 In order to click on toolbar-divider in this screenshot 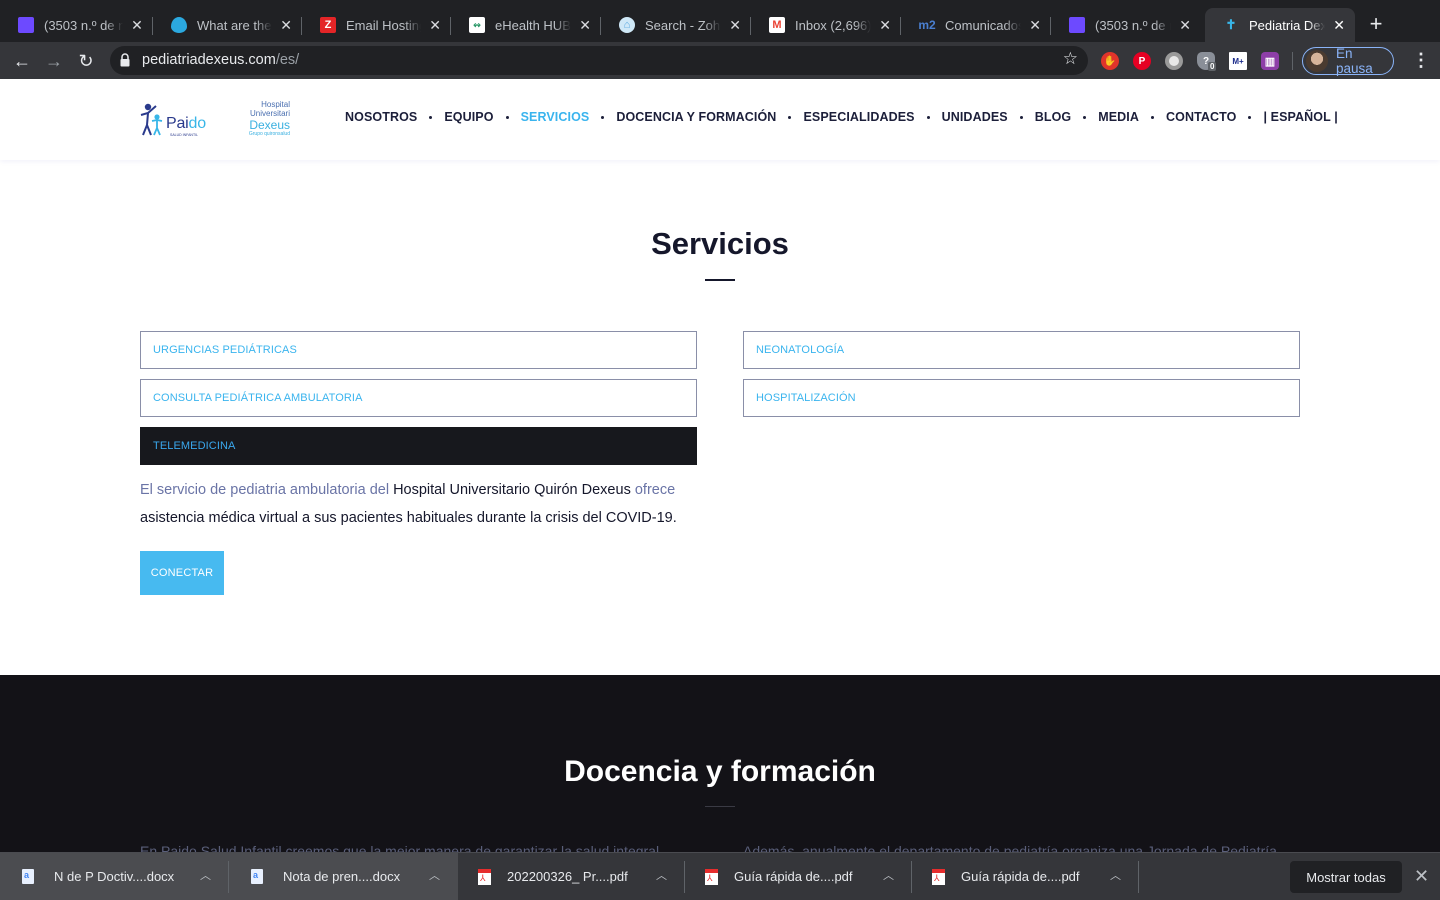, I will do `click(1292, 61)`.